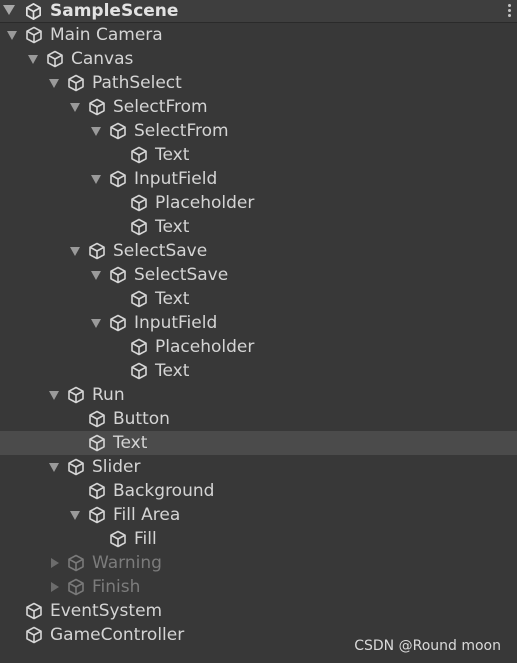 Image resolution: width=517 pixels, height=663 pixels. Describe the element at coordinates (141, 419) in the screenshot. I see `hierarchy-item-label: Button` at that location.